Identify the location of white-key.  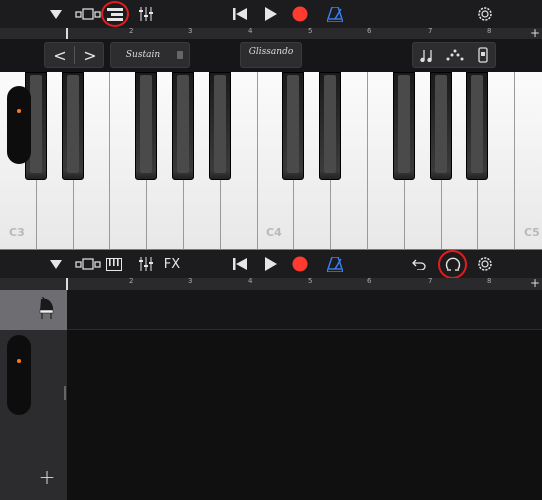
(528, 161).